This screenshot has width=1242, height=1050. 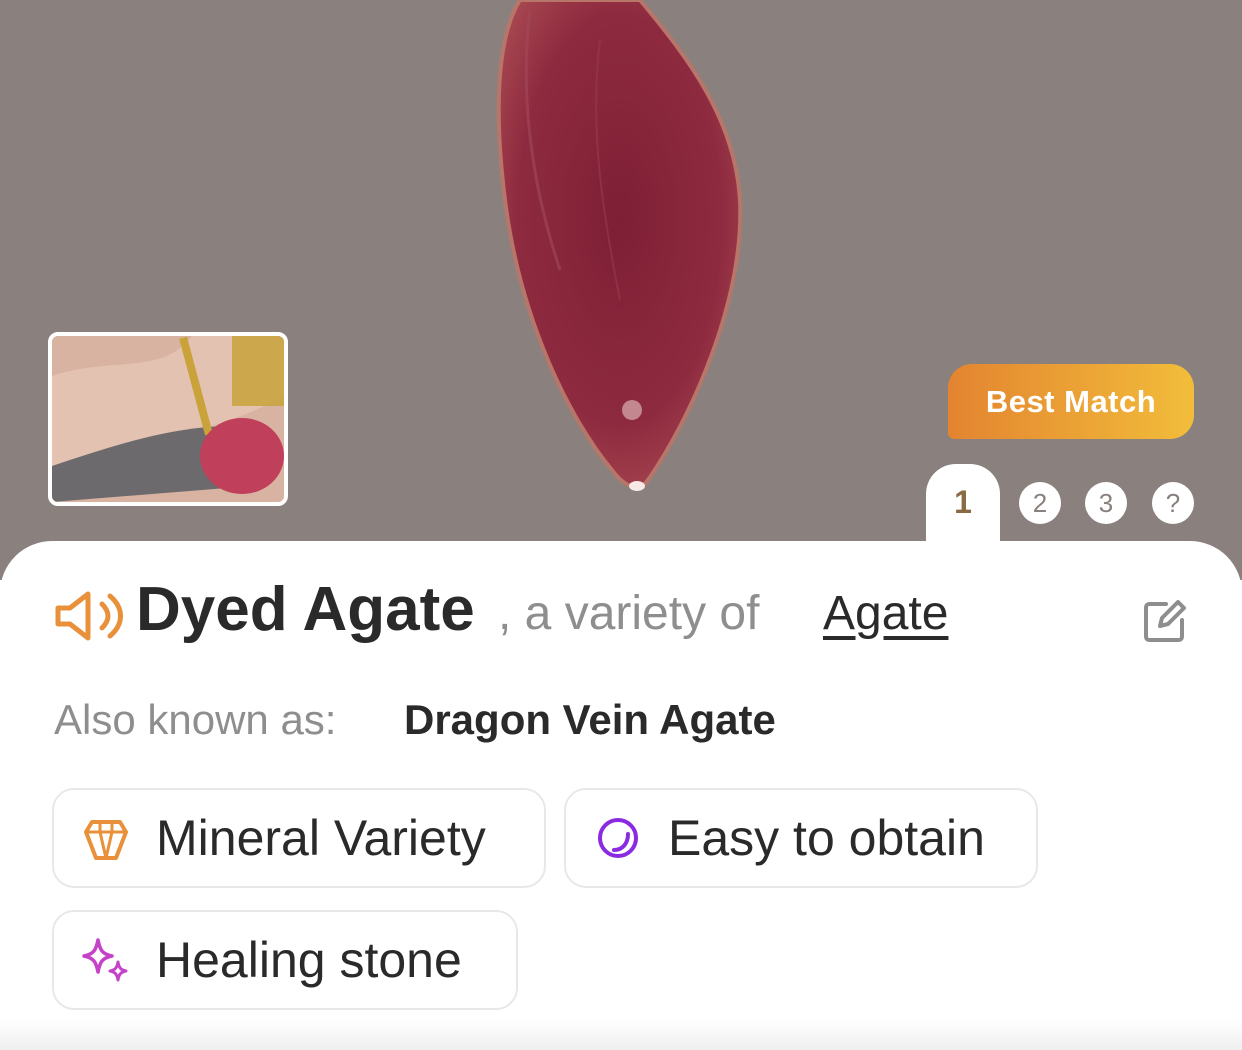 I want to click on bottom-fade, so click(x=621, y=1035).